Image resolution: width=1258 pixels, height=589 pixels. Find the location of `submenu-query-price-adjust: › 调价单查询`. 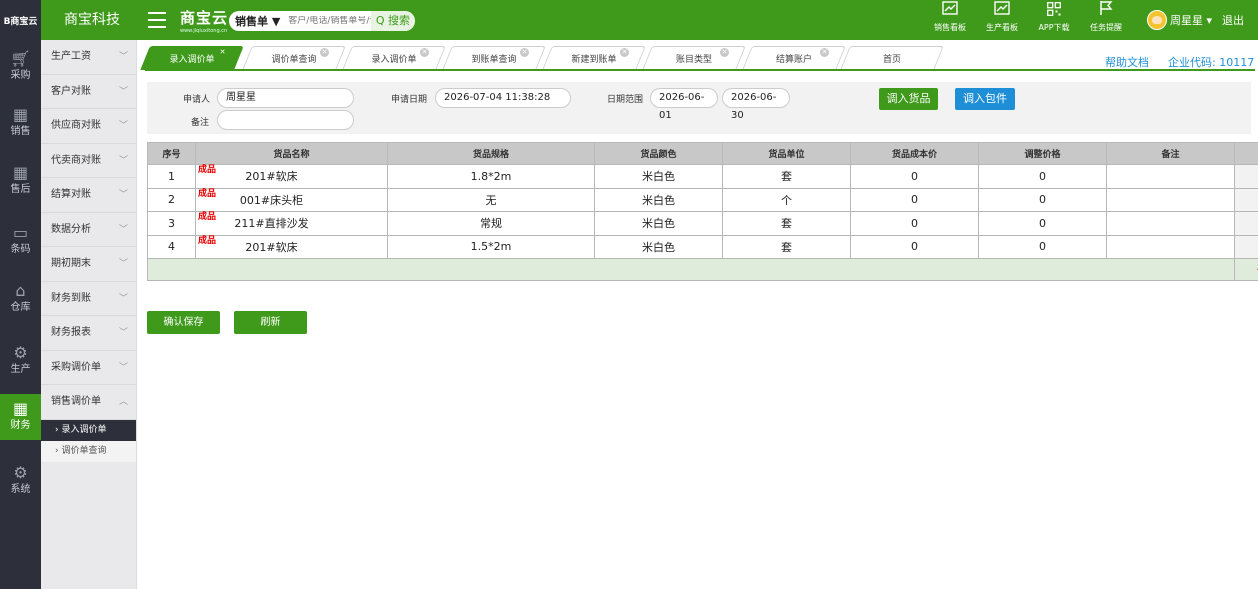

submenu-query-price-adjust: › 调价单查询 is located at coordinates (88, 451).